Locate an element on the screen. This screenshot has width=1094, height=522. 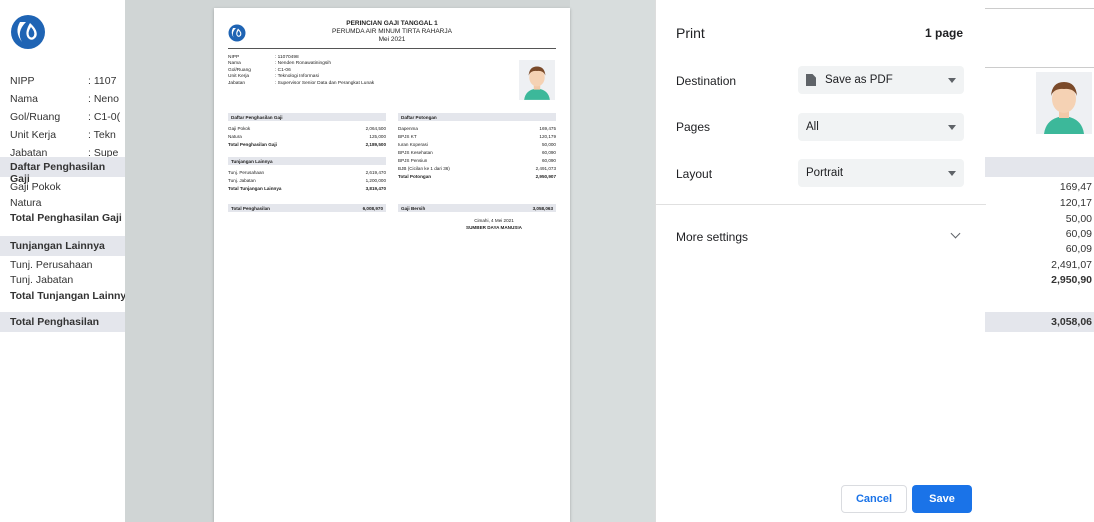
bg-deduction-value: 50,00 is located at coordinates (1078, 219).